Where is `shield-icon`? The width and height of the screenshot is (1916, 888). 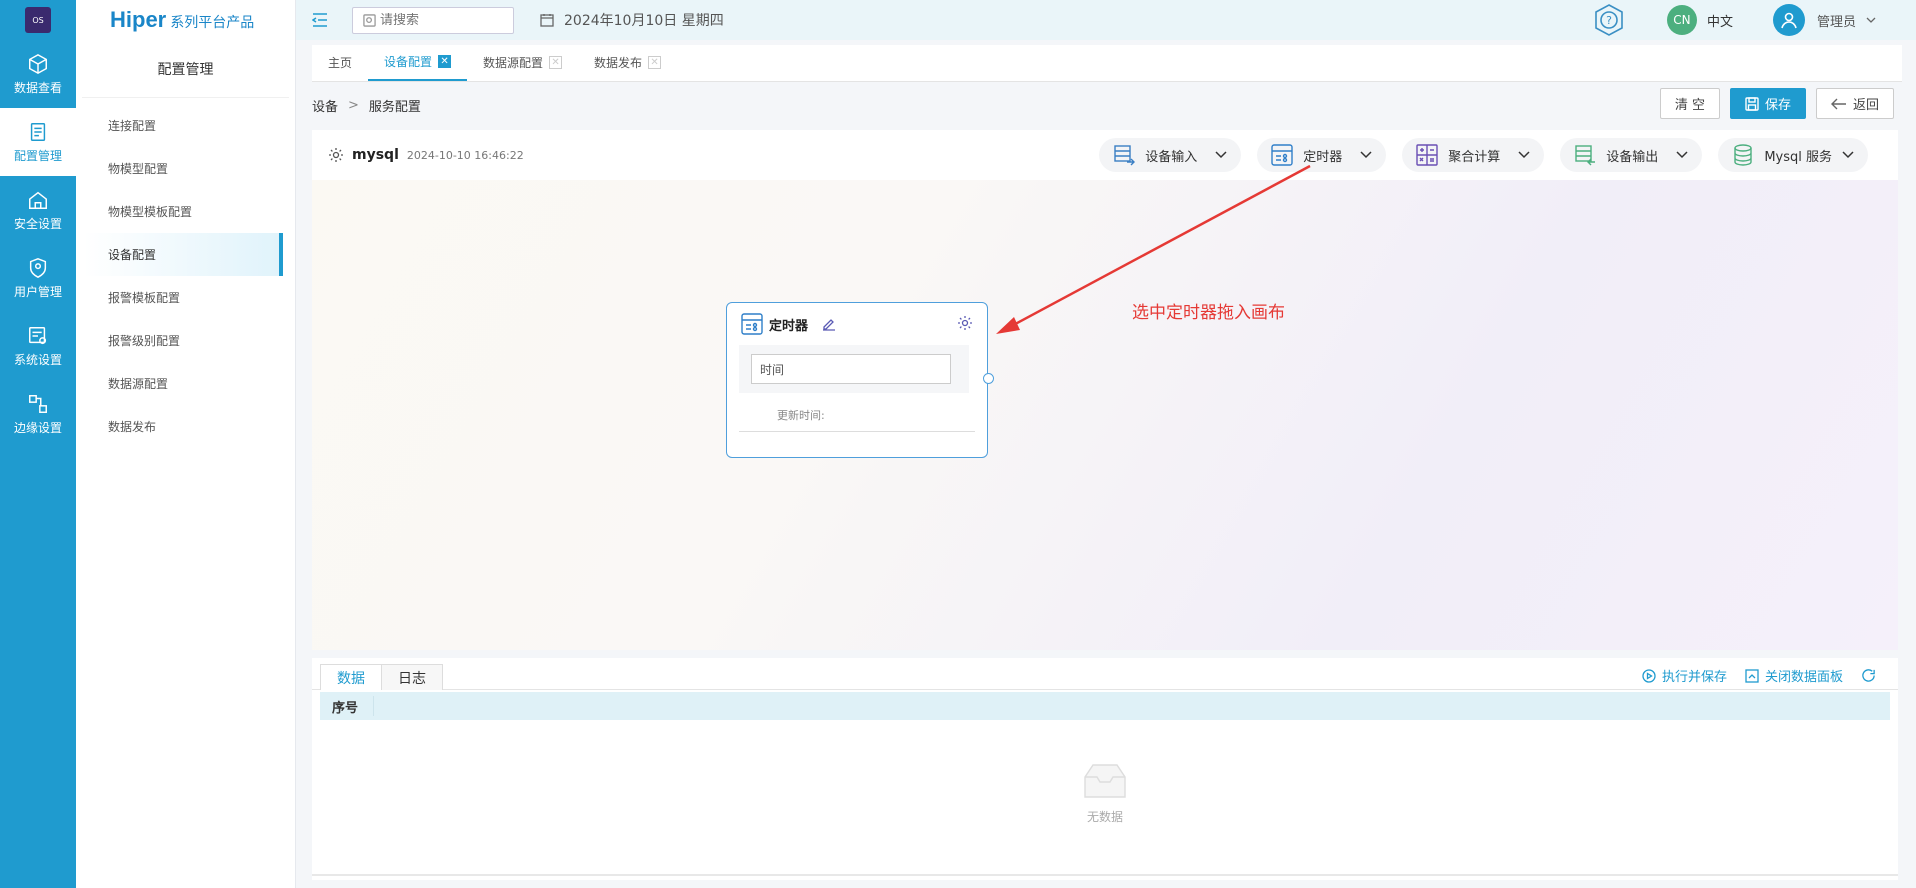
shield-icon is located at coordinates (38, 267).